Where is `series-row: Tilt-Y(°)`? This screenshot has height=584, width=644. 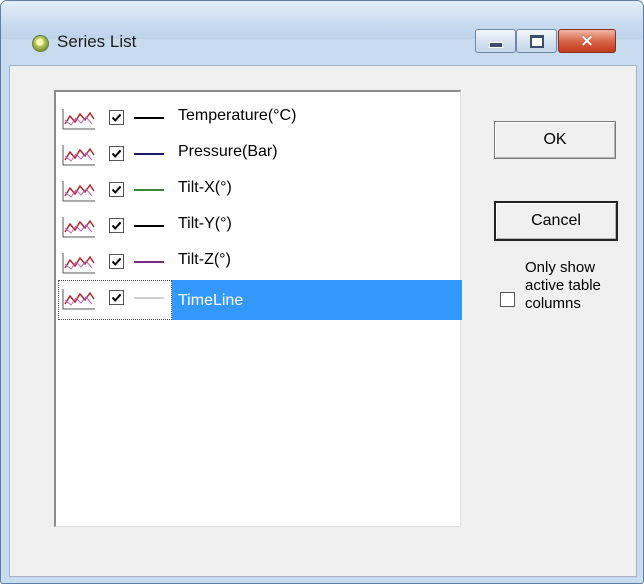
series-row: Tilt-Y(°) is located at coordinates (258, 225).